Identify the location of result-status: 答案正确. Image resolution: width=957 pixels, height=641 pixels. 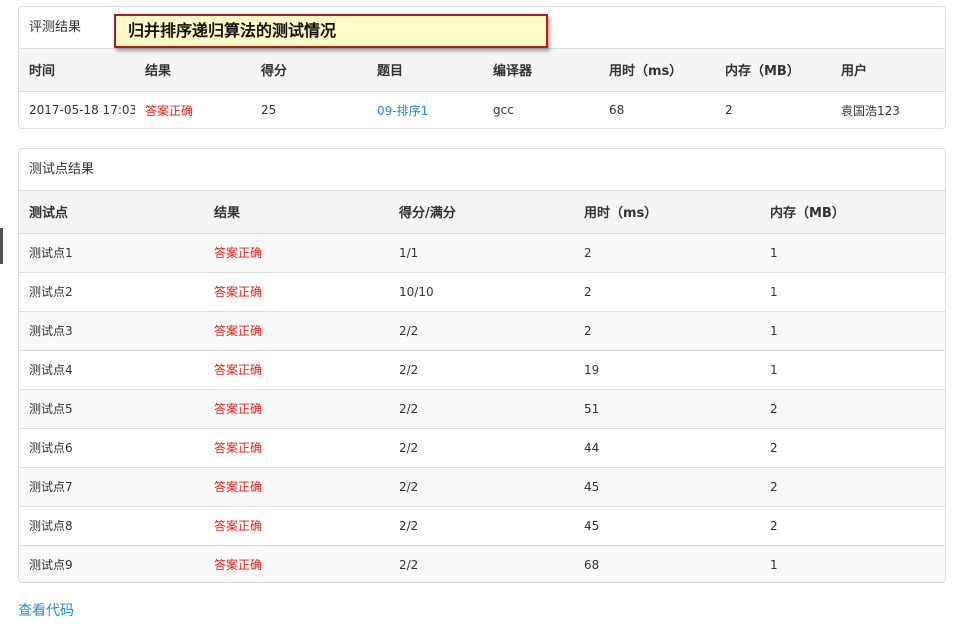
(169, 110).